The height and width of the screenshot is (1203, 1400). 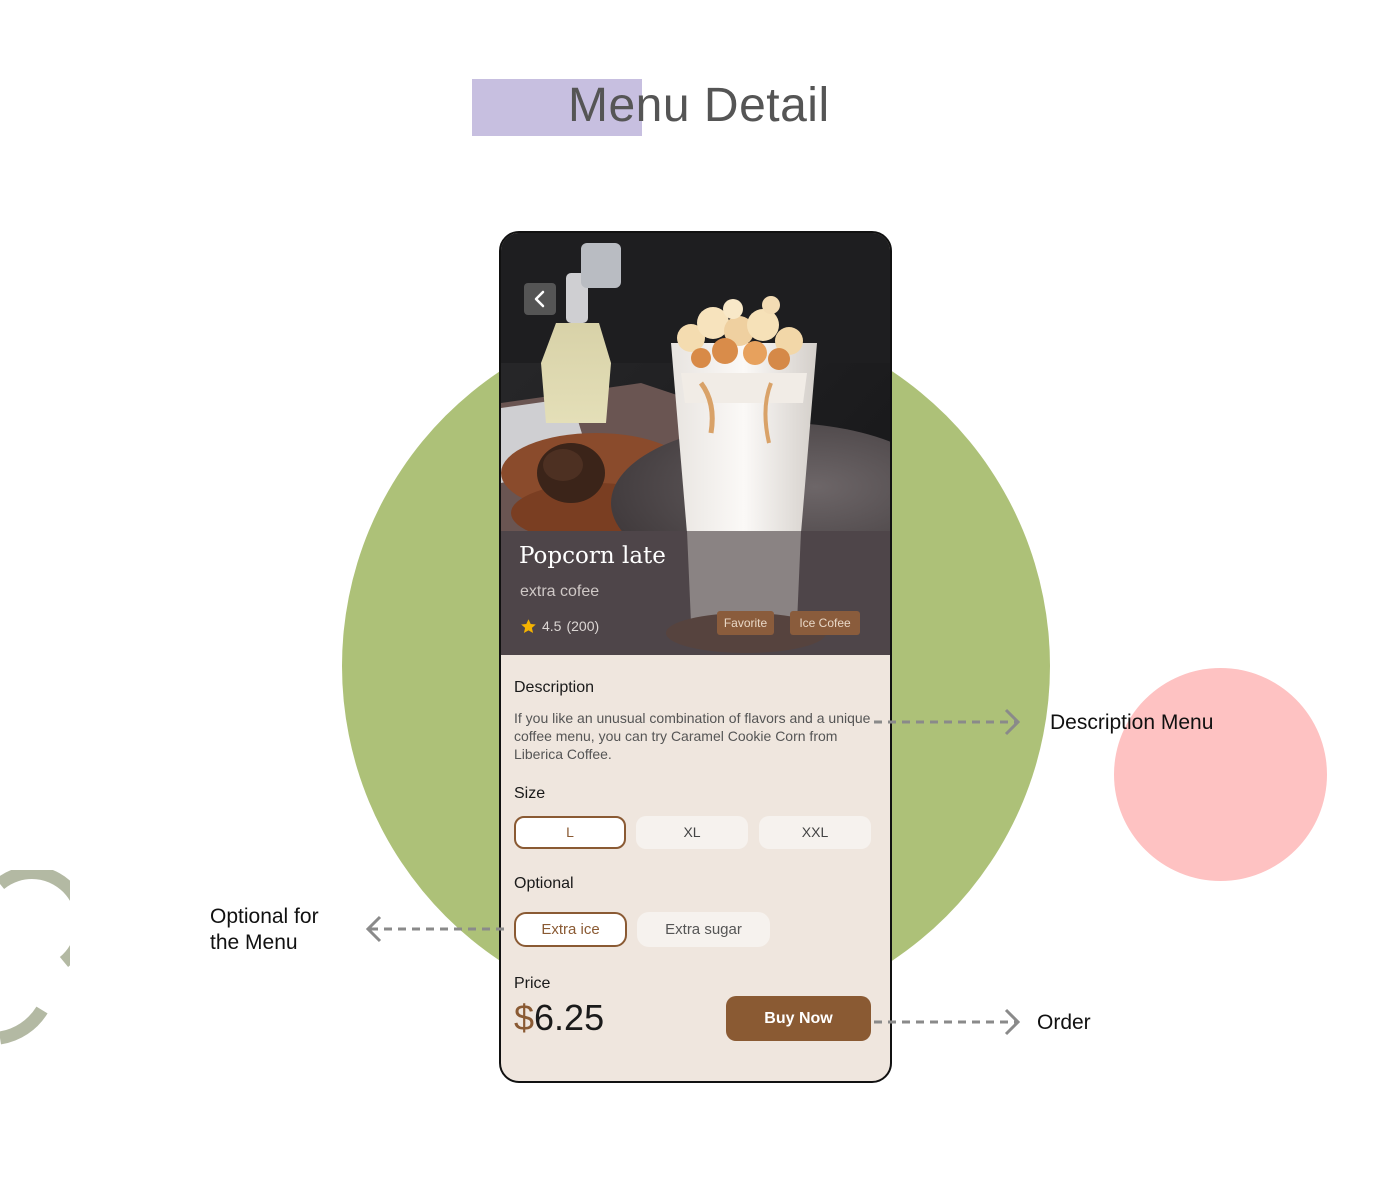 I want to click on rating-value: 4.5, so click(x=552, y=626).